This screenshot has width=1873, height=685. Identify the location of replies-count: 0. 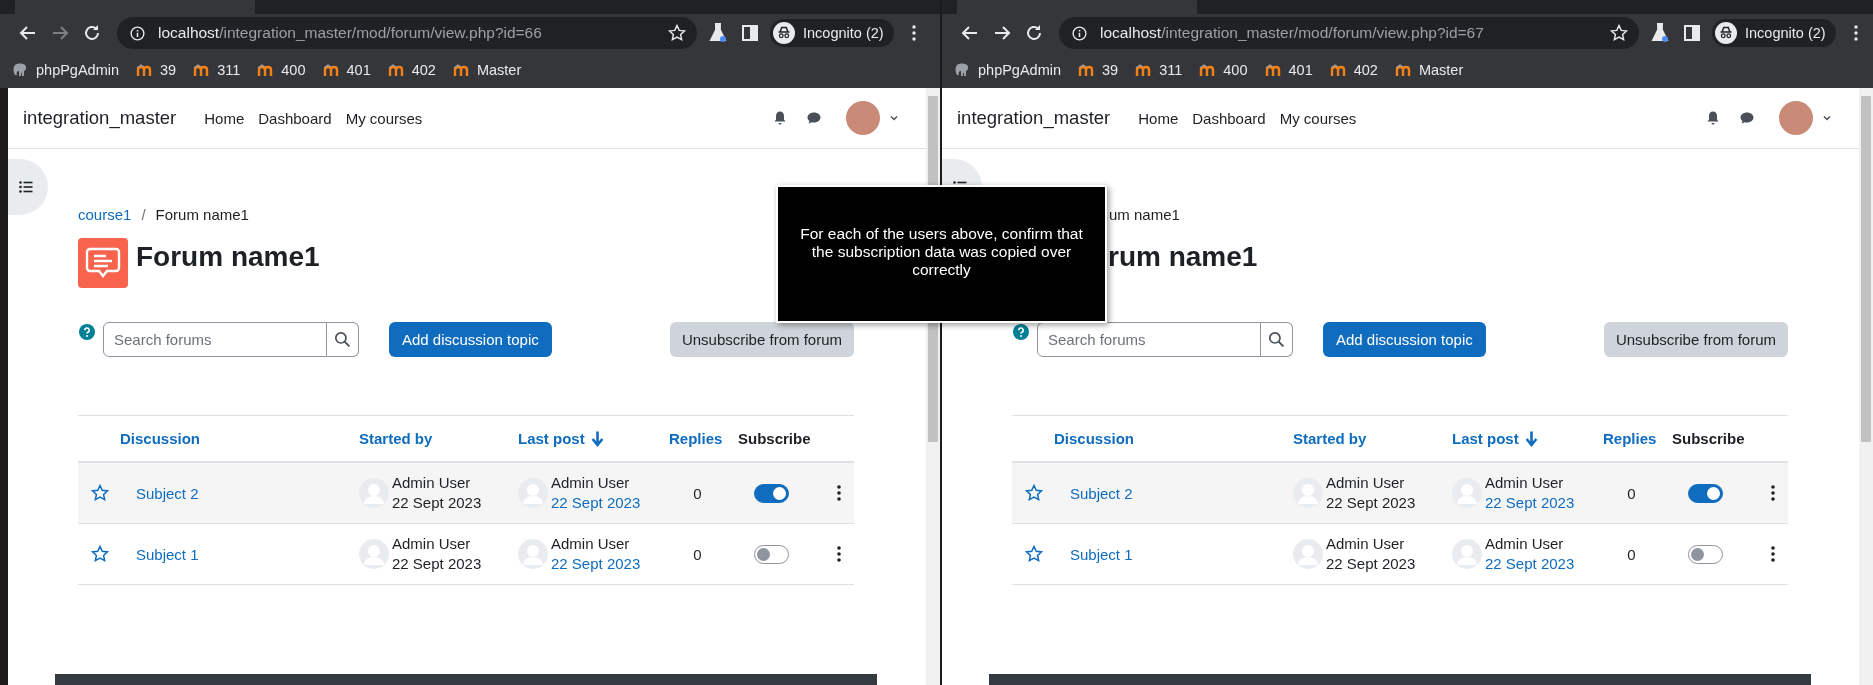
(697, 554).